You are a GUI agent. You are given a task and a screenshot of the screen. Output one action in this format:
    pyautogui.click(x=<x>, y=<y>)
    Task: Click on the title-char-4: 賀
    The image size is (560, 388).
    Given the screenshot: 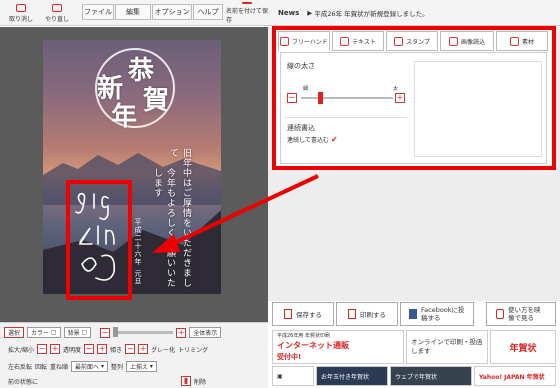 What is the action you would take?
    pyautogui.click(x=156, y=101)
    